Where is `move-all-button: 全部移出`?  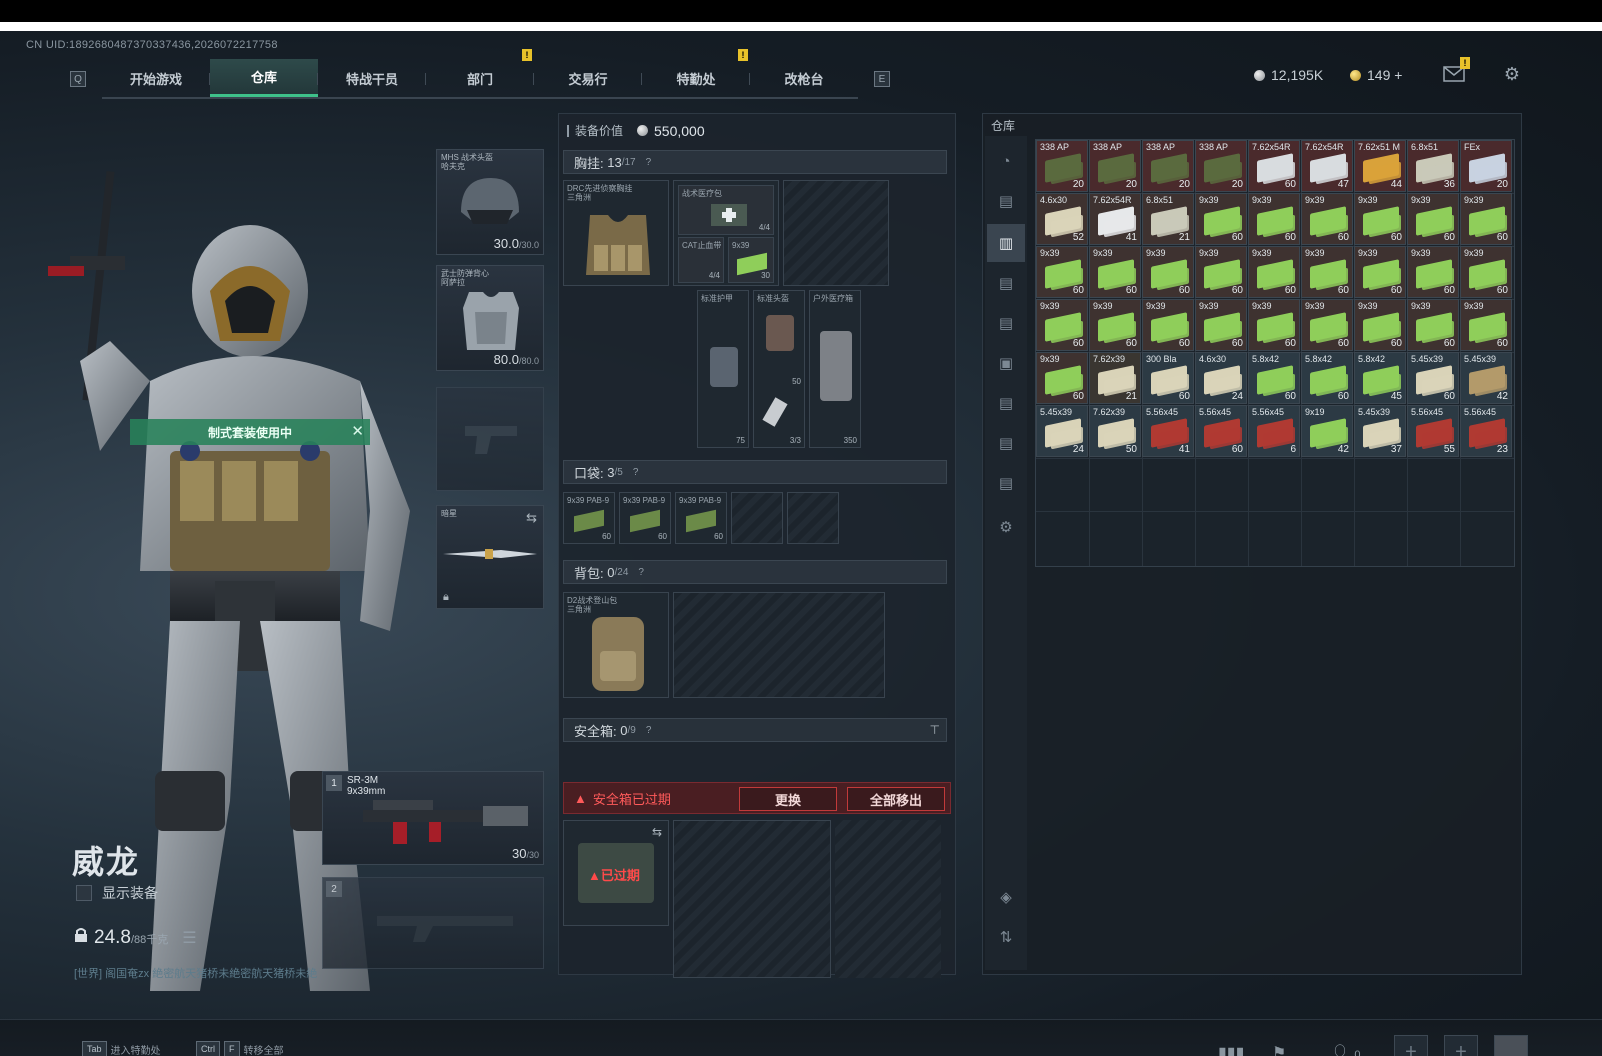
move-all-button: 全部移出 is located at coordinates (896, 799).